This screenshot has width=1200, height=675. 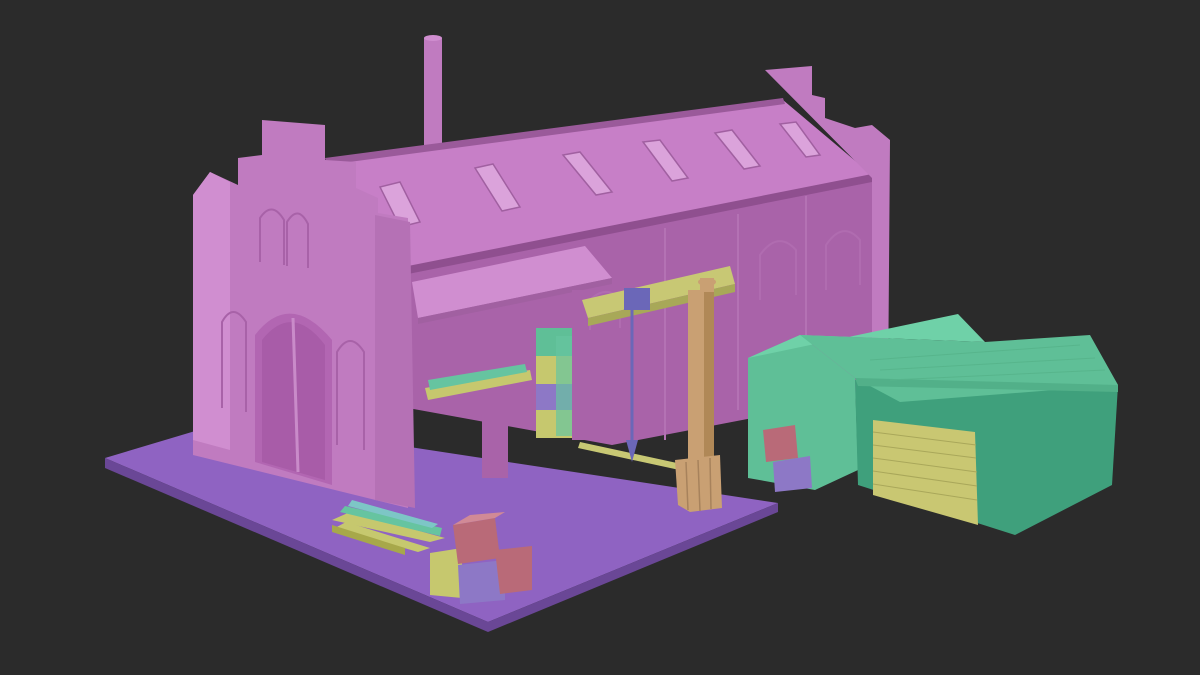 I want to click on front-arch-door, so click(x=293, y=399).